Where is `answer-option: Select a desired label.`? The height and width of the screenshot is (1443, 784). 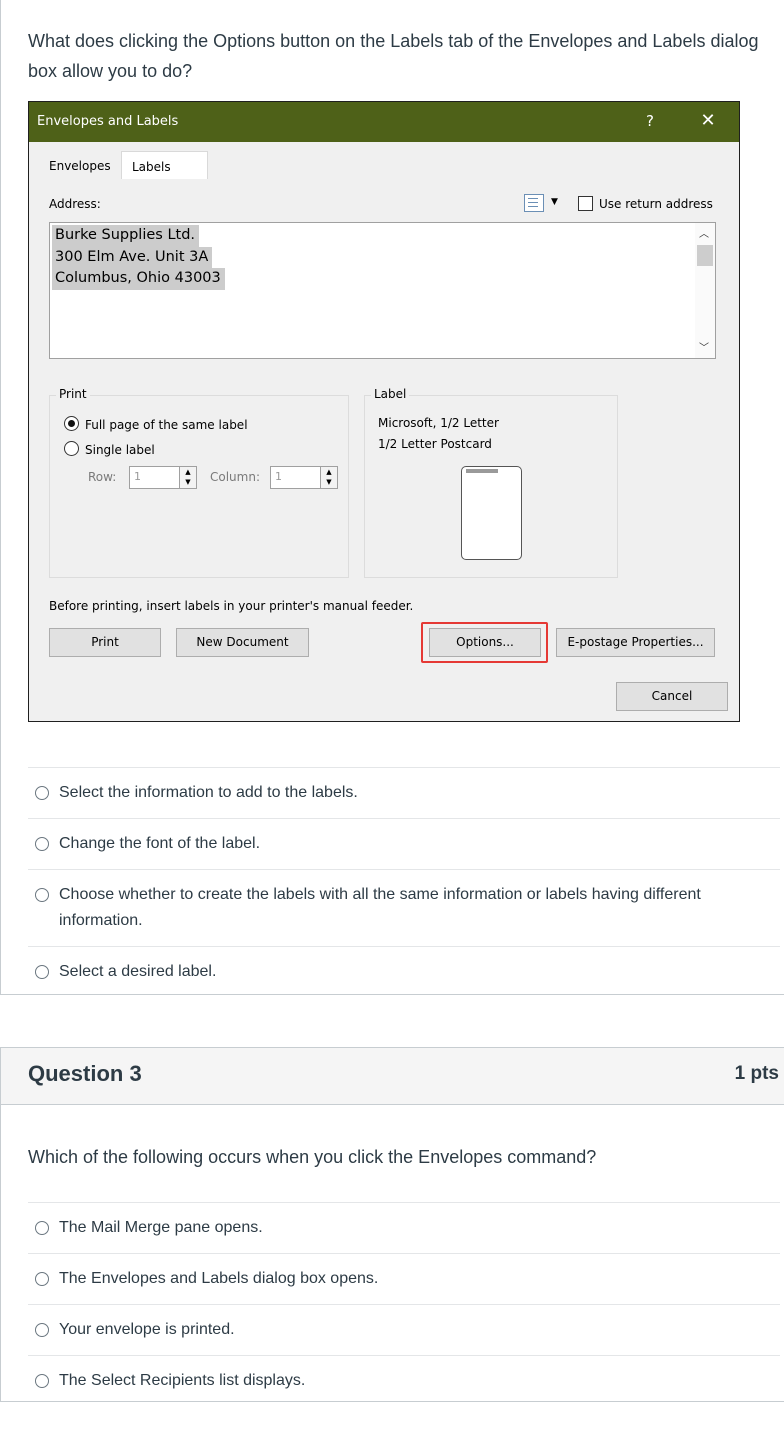
answer-option: Select a desired label. is located at coordinates (404, 971).